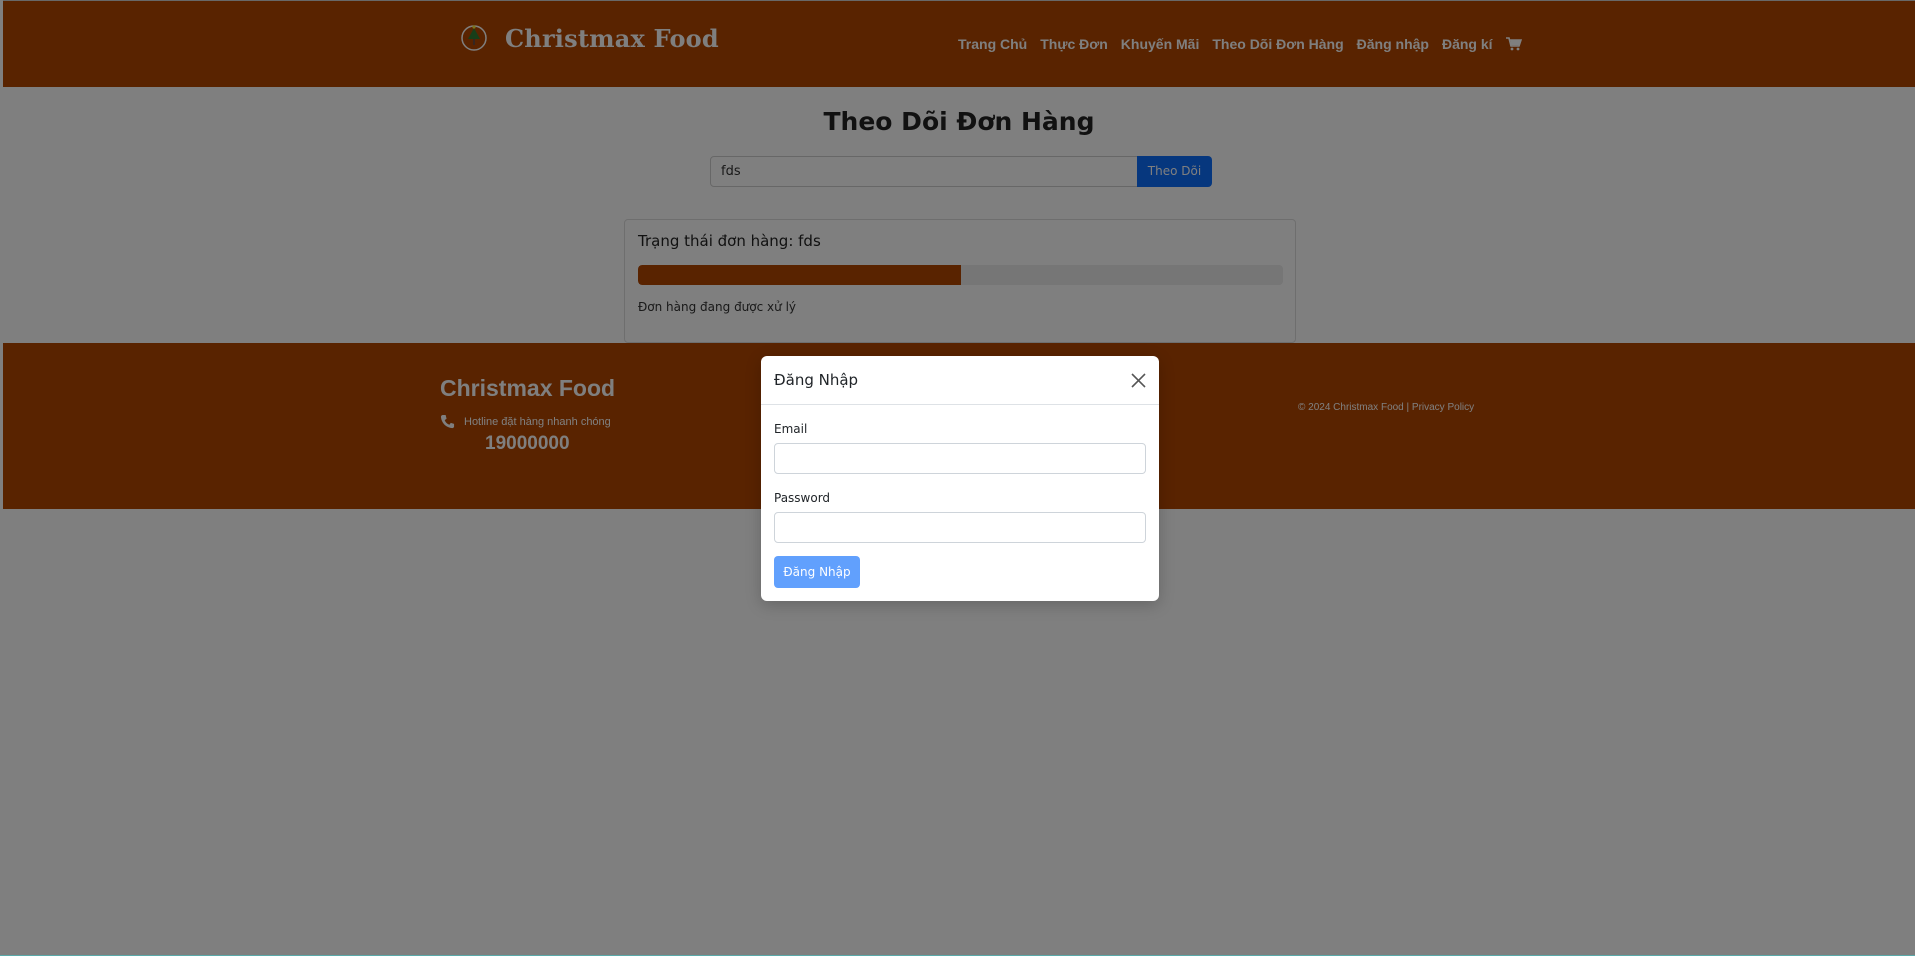  I want to click on password-label: Password, so click(802, 498).